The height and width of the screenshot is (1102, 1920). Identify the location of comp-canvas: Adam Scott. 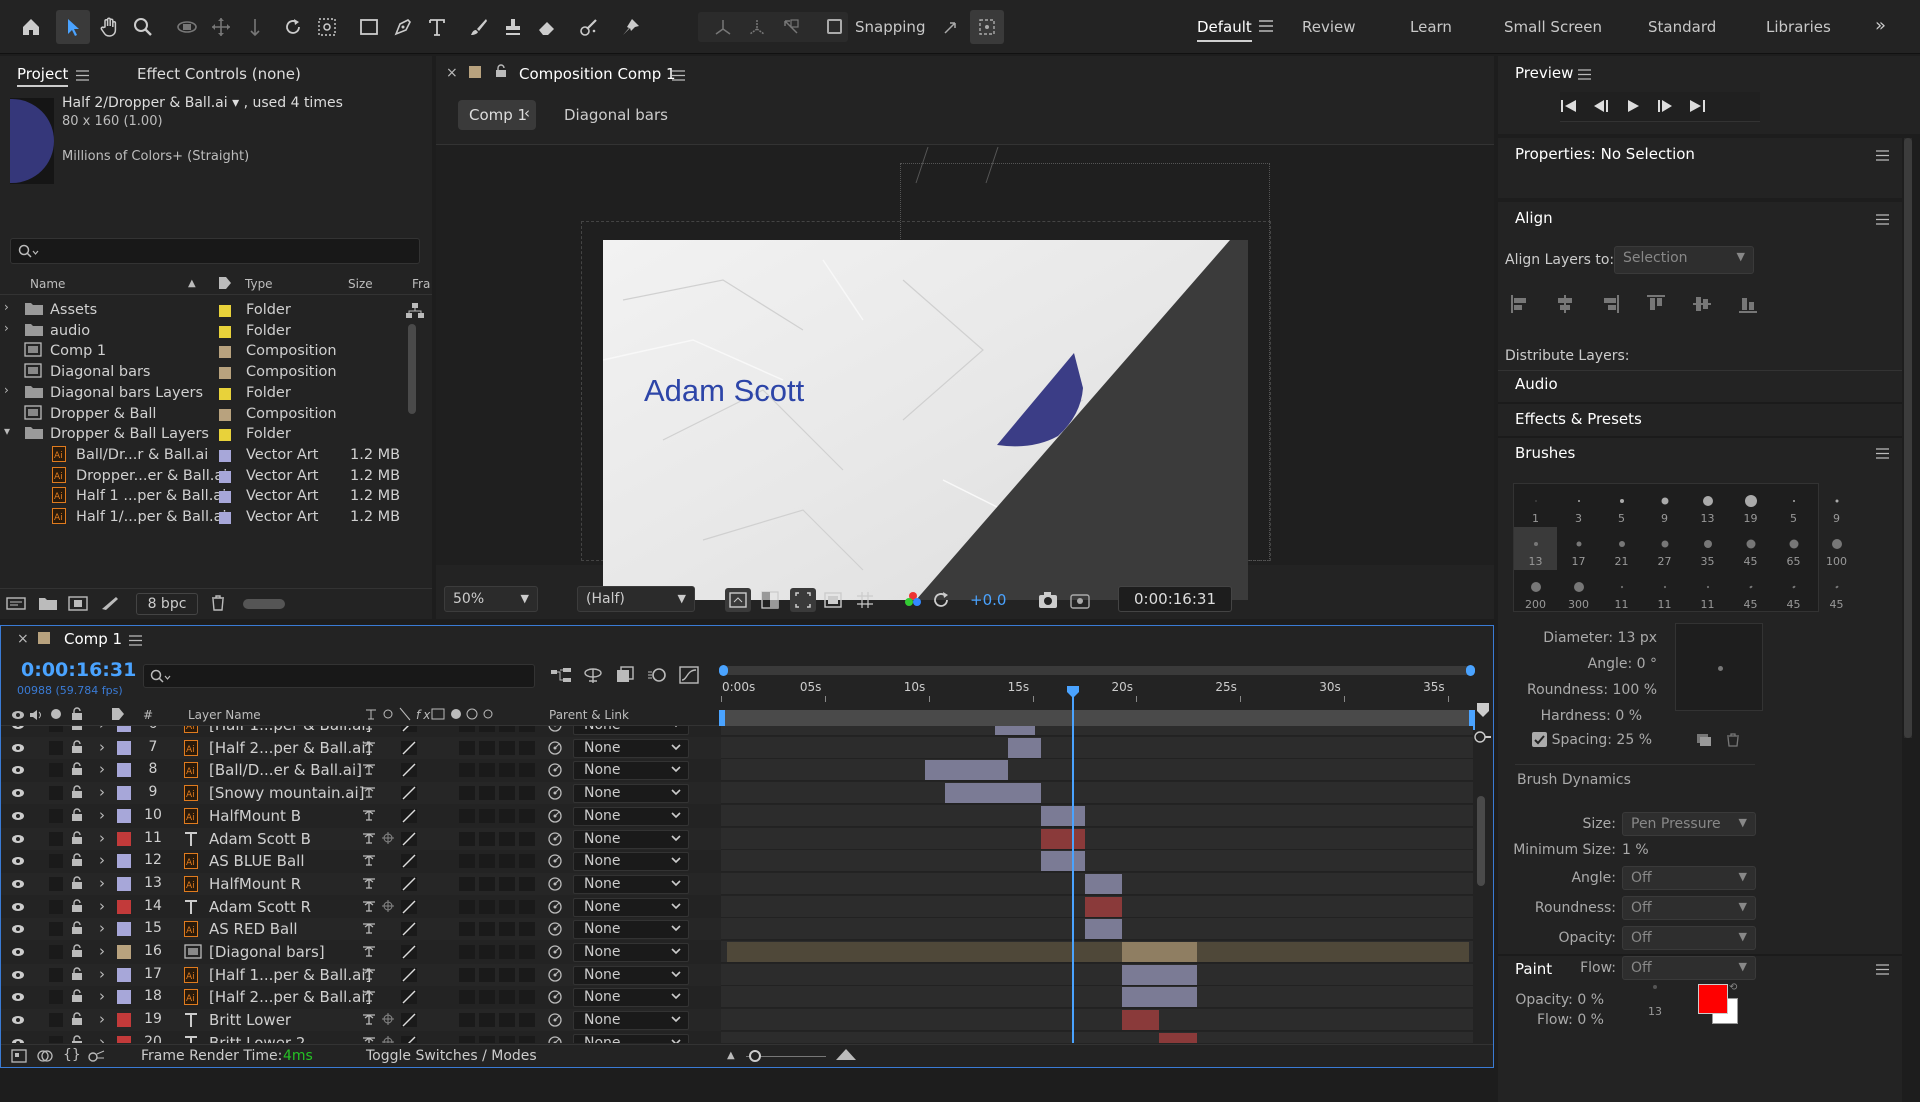
(925, 420).